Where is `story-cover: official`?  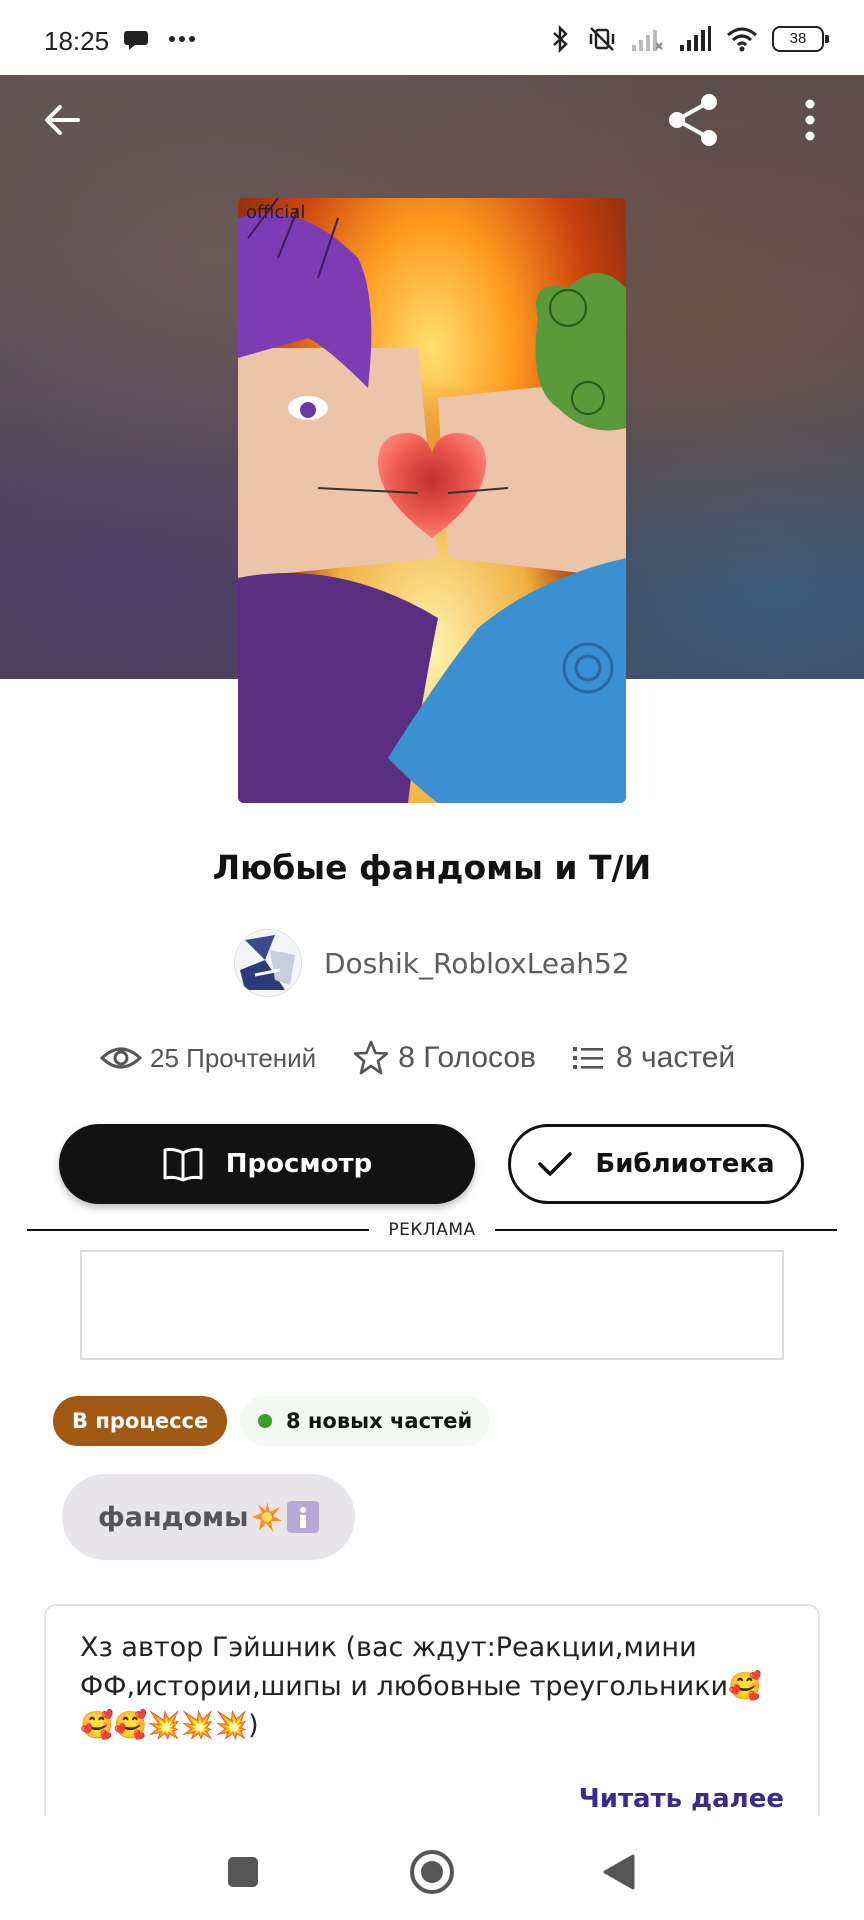 story-cover: official is located at coordinates (432, 500).